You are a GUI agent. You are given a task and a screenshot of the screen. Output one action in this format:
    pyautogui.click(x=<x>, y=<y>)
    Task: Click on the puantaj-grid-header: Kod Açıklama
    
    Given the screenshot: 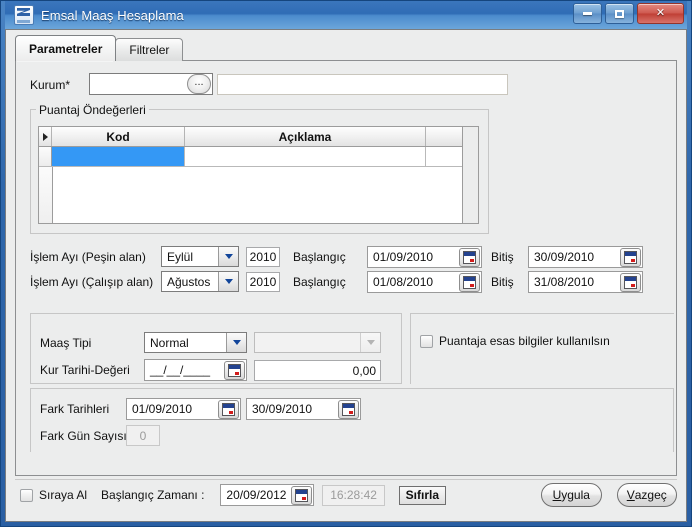 What is the action you would take?
    pyautogui.click(x=250, y=137)
    